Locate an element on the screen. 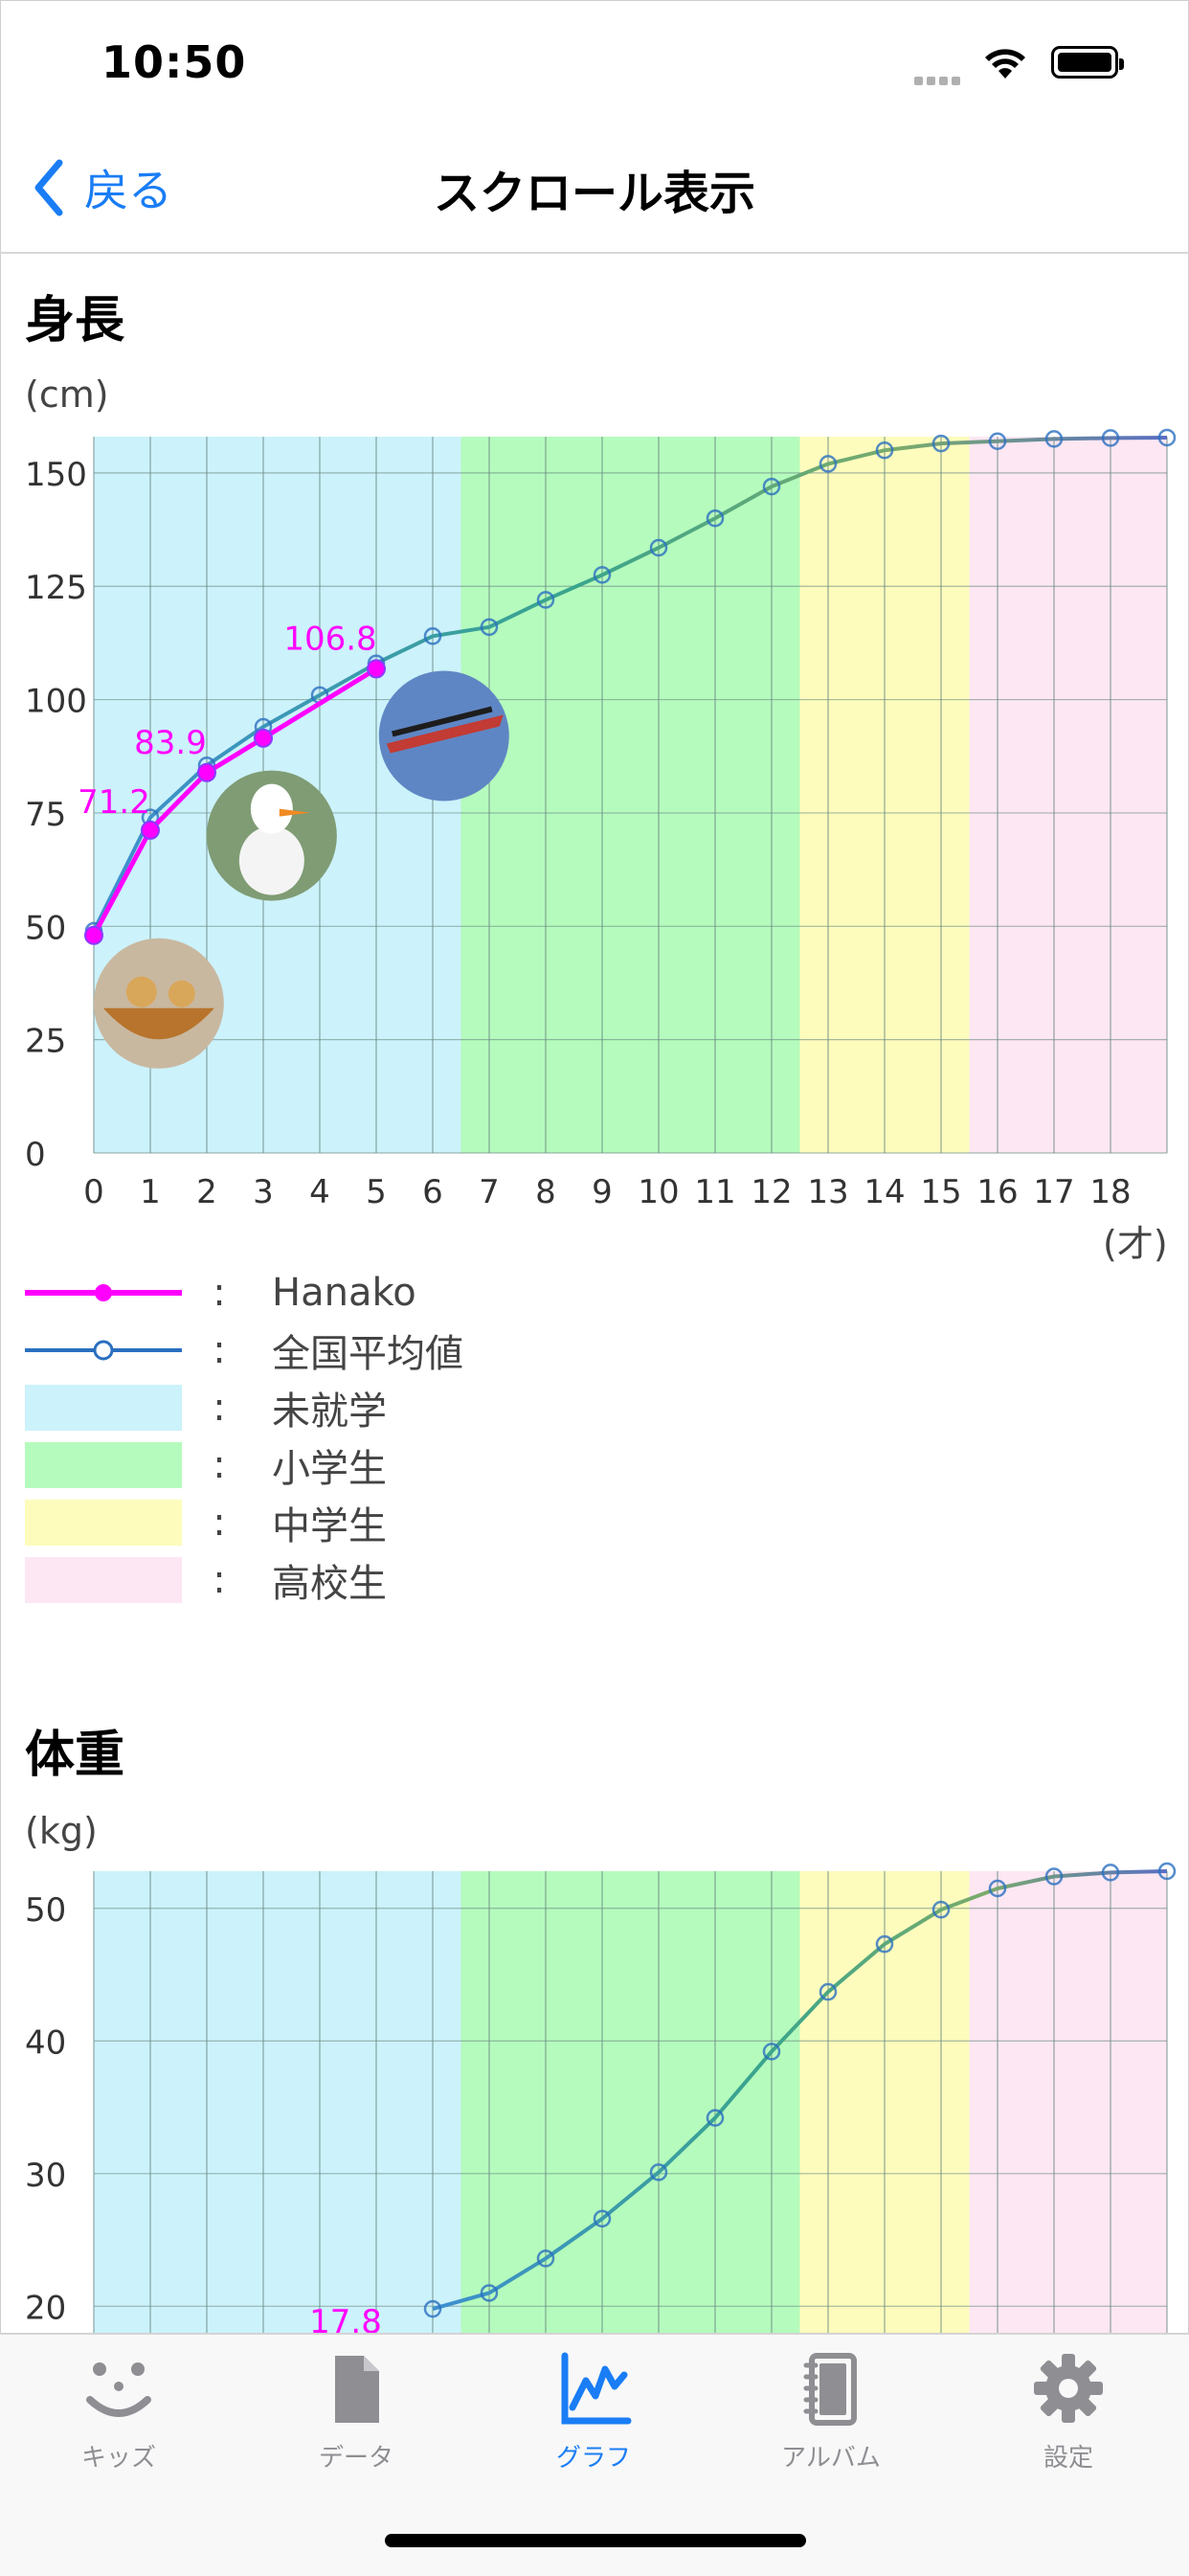  y-tick-label: 30 is located at coordinates (45, 2176).